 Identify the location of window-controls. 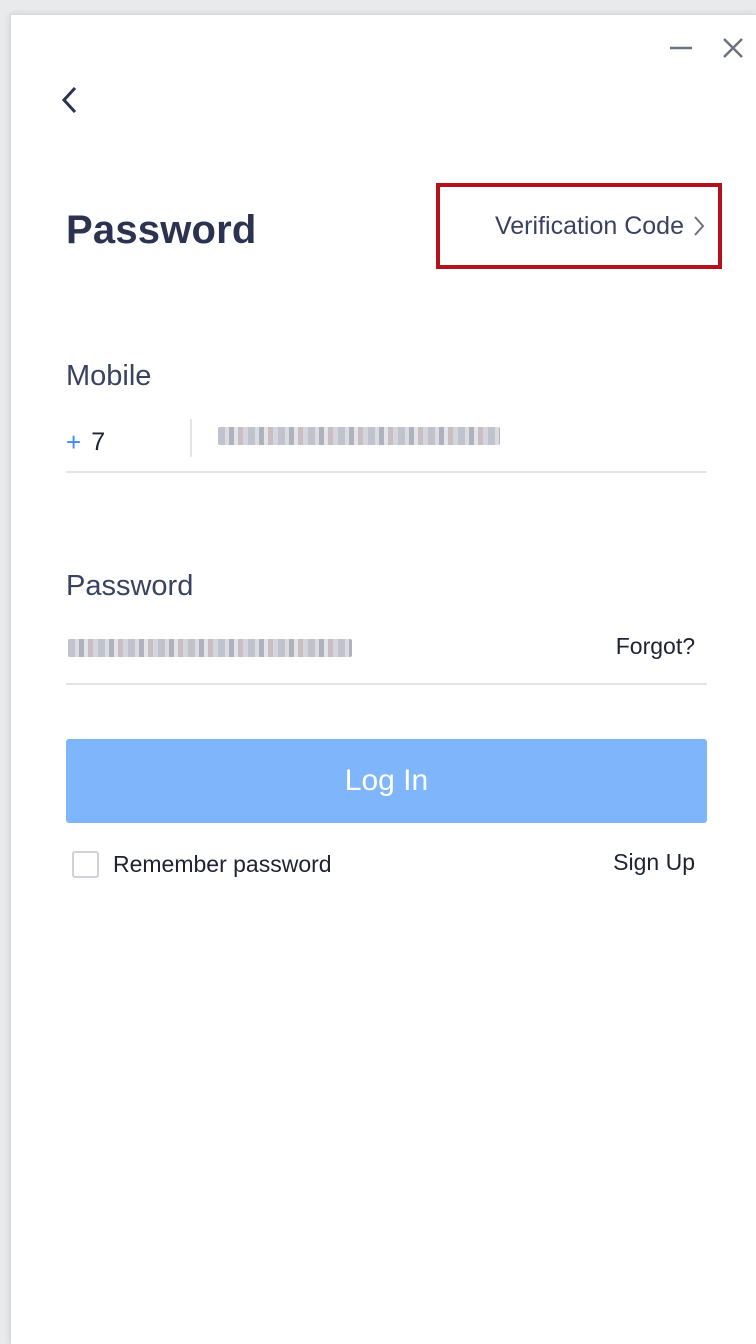
(707, 48).